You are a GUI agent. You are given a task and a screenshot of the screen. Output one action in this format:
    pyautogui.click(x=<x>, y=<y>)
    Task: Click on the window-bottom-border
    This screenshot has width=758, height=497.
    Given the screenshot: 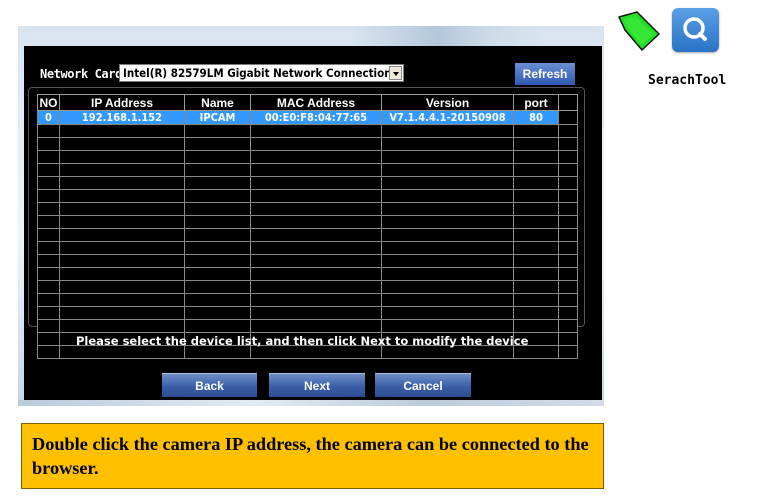 What is the action you would take?
    pyautogui.click(x=311, y=403)
    